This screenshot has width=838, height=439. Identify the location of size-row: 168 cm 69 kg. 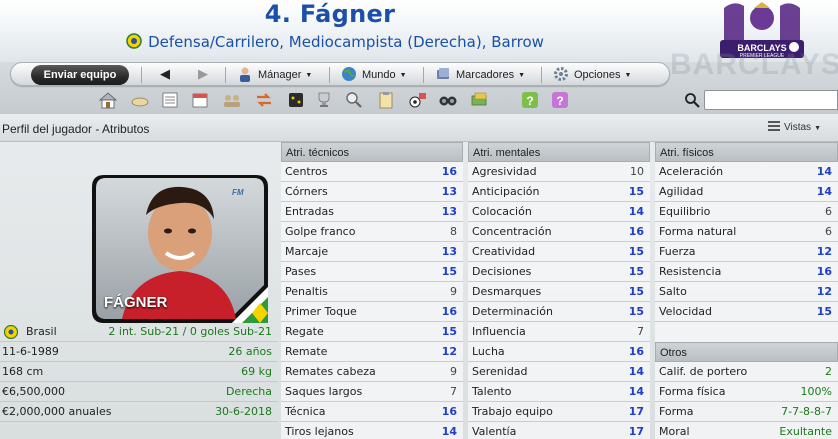
(139, 372).